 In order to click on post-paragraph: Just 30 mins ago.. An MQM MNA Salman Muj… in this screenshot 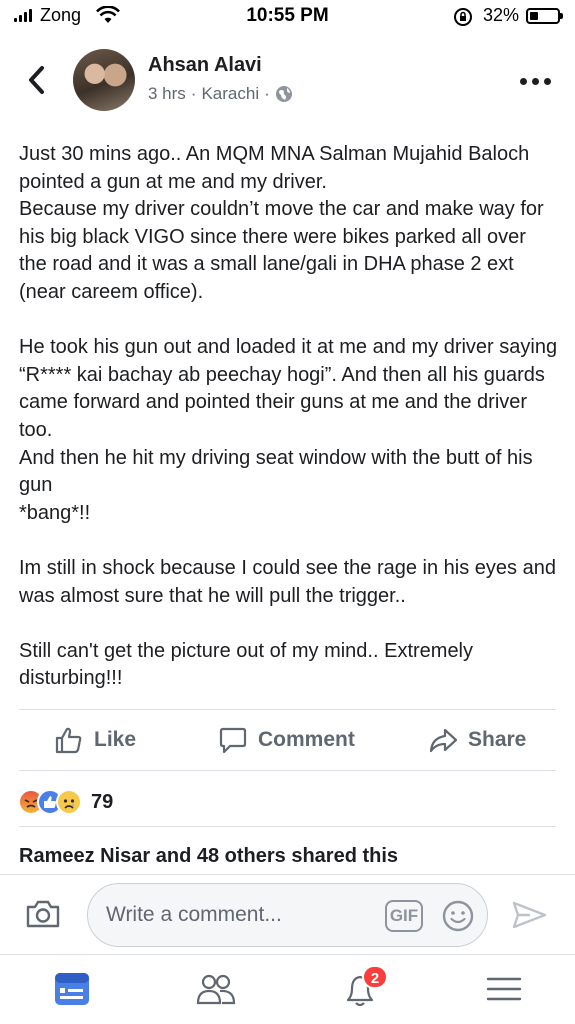, I will do `click(281, 223)`.